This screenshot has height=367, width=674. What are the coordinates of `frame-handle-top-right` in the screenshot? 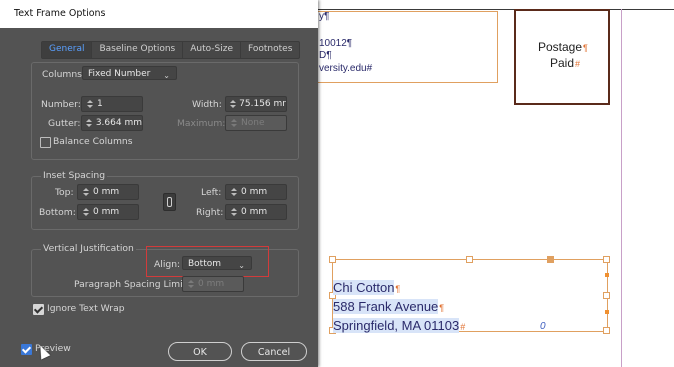 It's located at (606, 259).